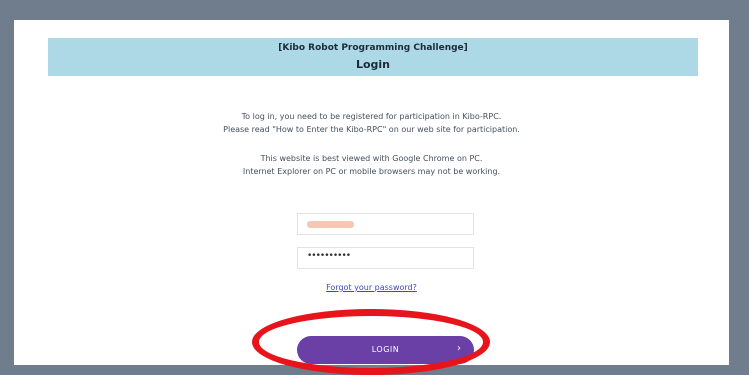 This screenshot has width=749, height=375. Describe the element at coordinates (385, 224) in the screenshot. I see `username-field` at that location.